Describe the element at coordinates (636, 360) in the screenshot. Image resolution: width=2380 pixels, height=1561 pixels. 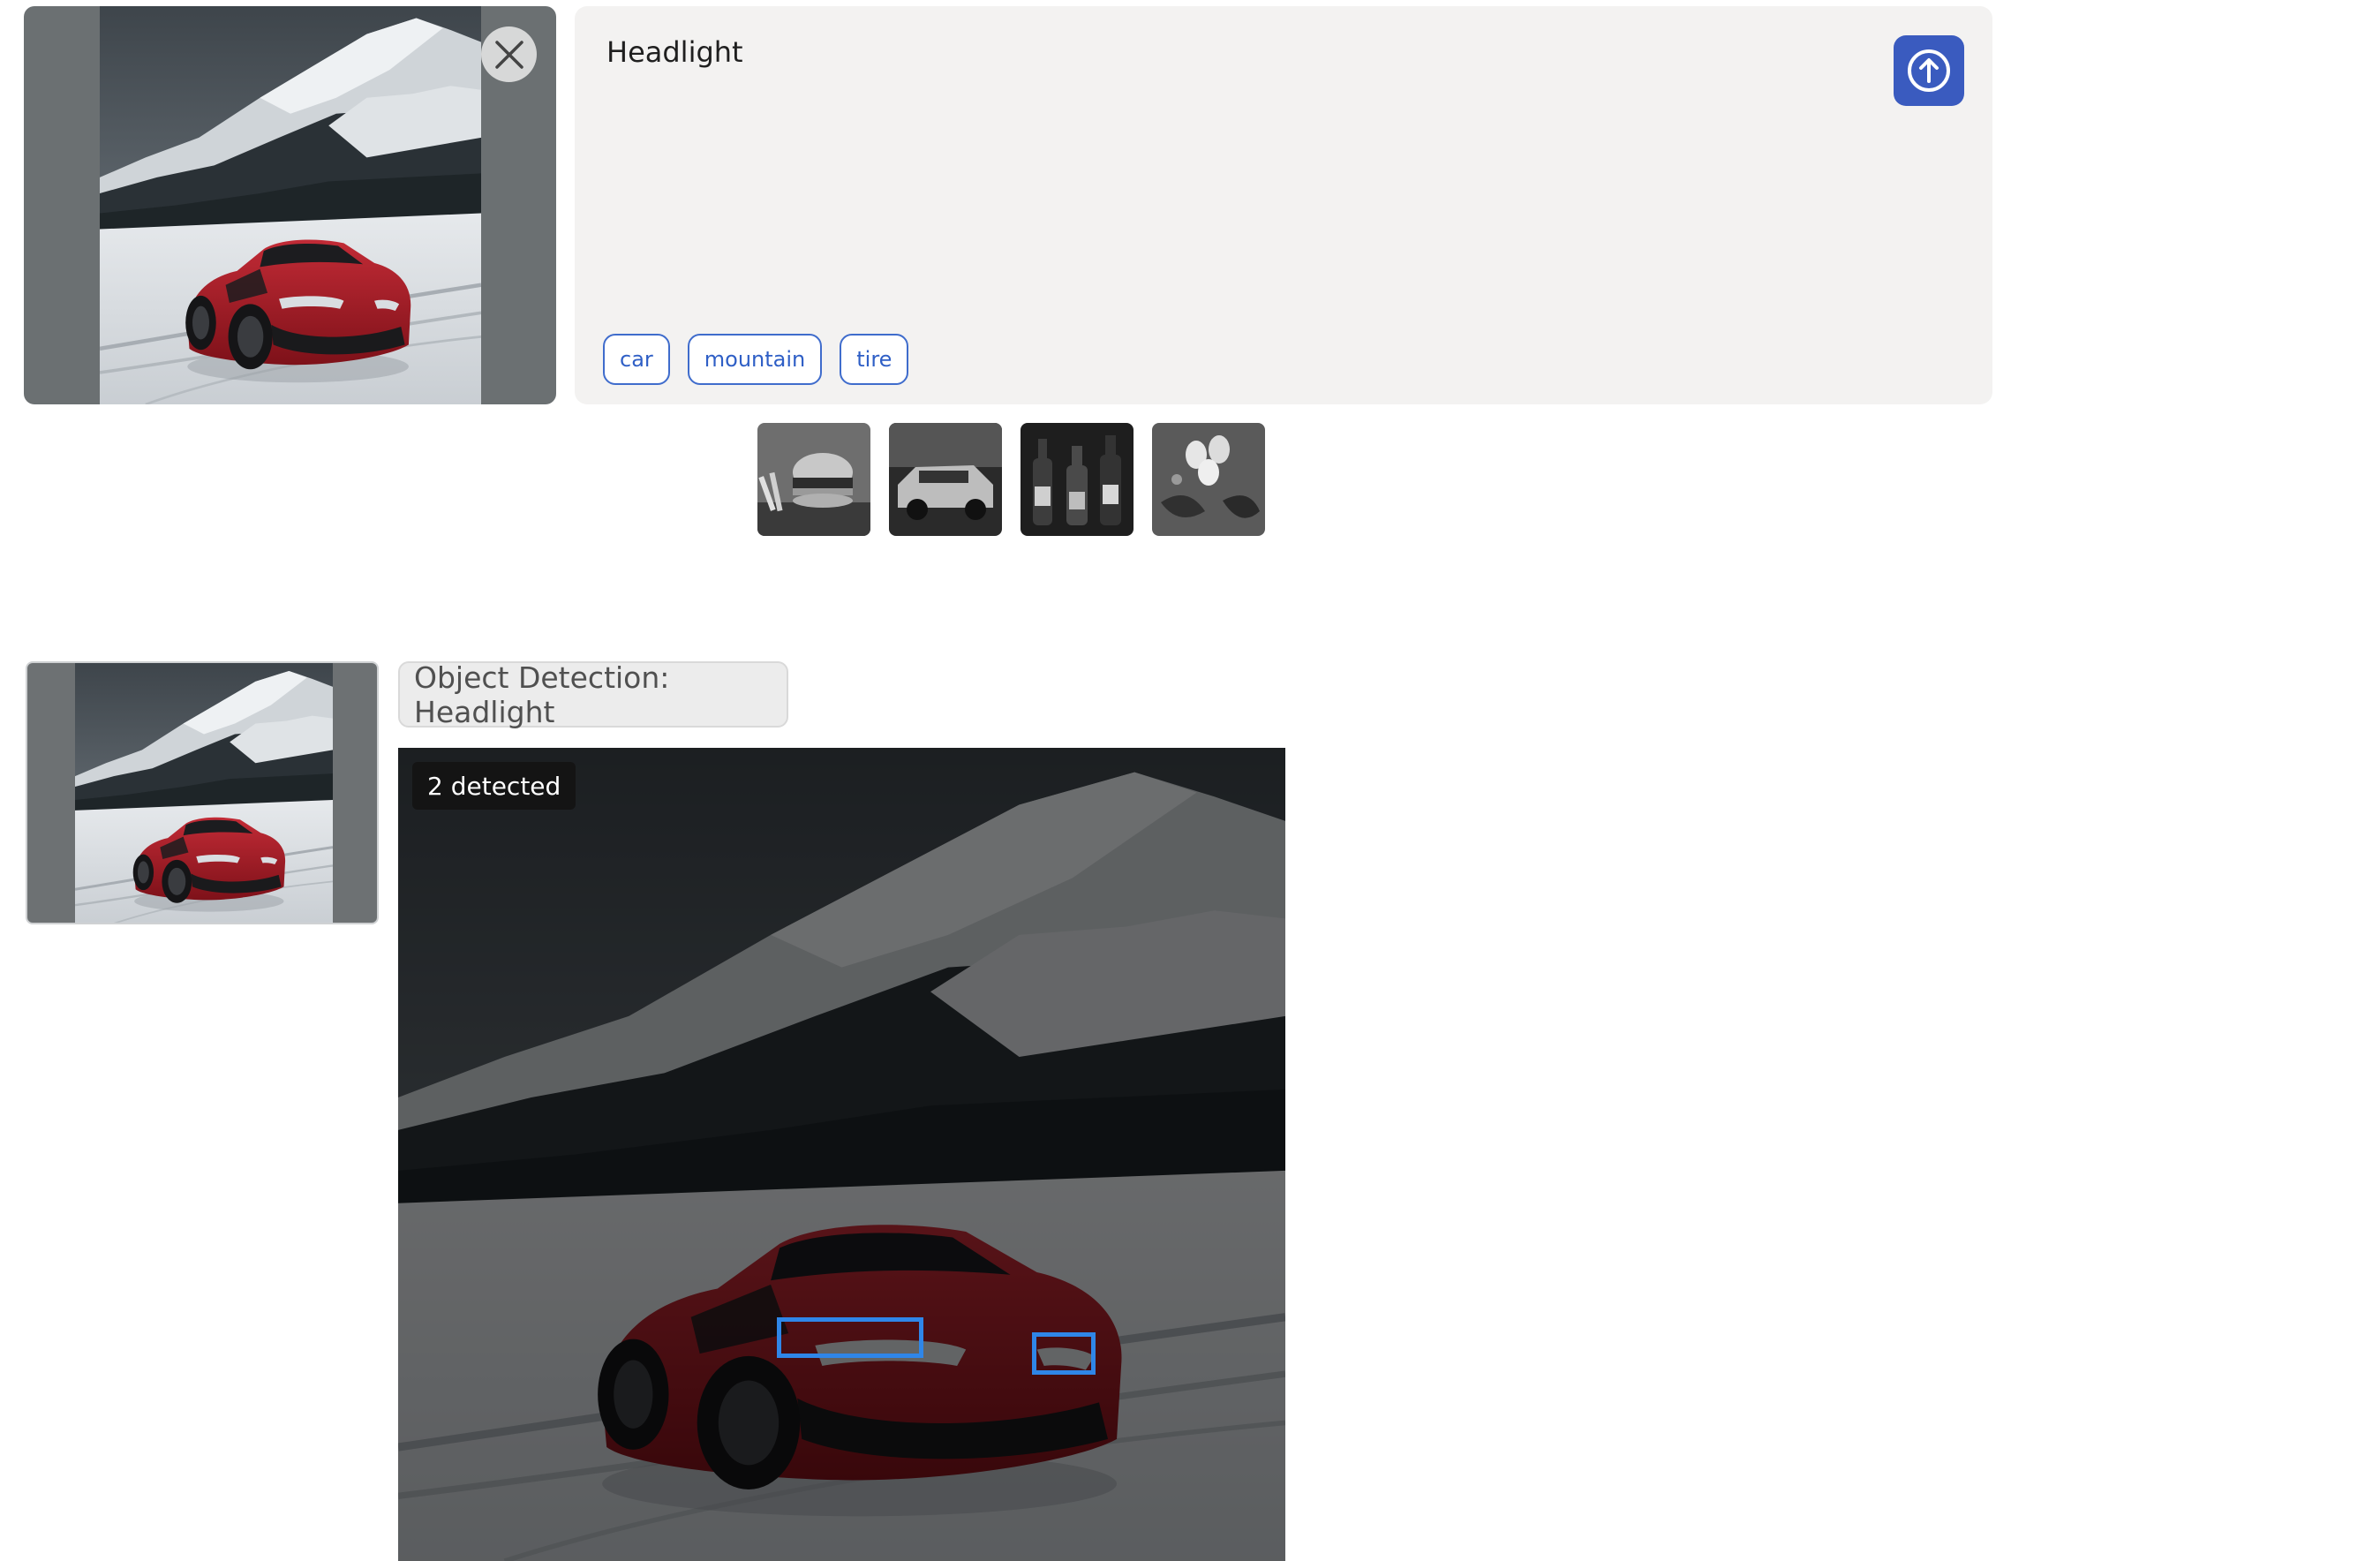
I see `chip-car: car` at that location.